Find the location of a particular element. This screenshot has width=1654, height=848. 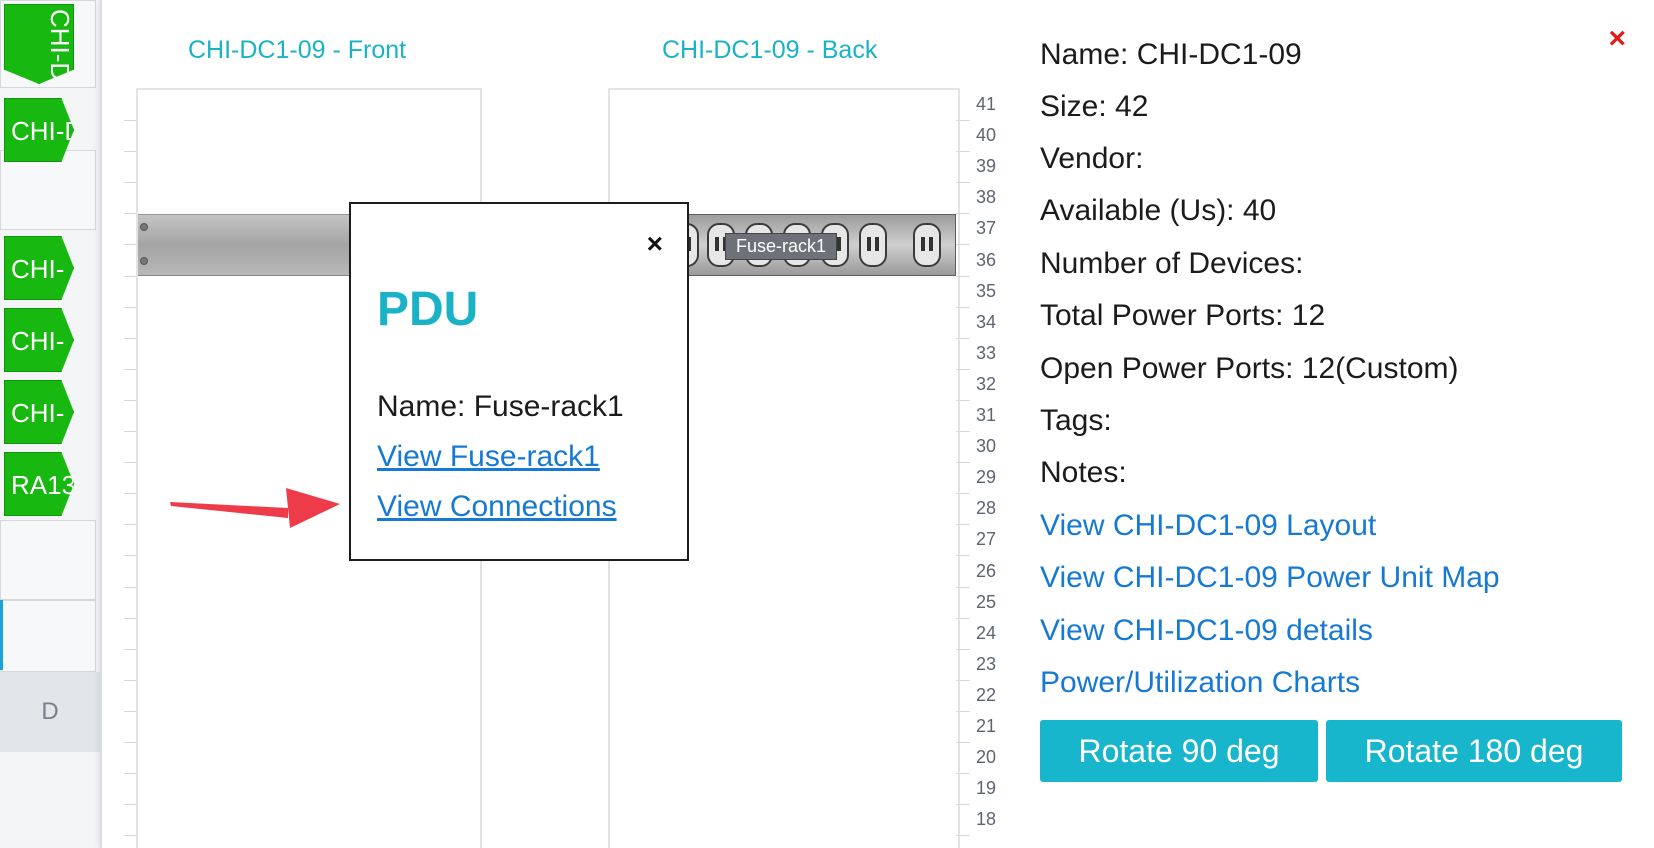

view-power-unit-map-link: View CHI-DC1-09 Power Unit Map is located at coordinates (1270, 578).